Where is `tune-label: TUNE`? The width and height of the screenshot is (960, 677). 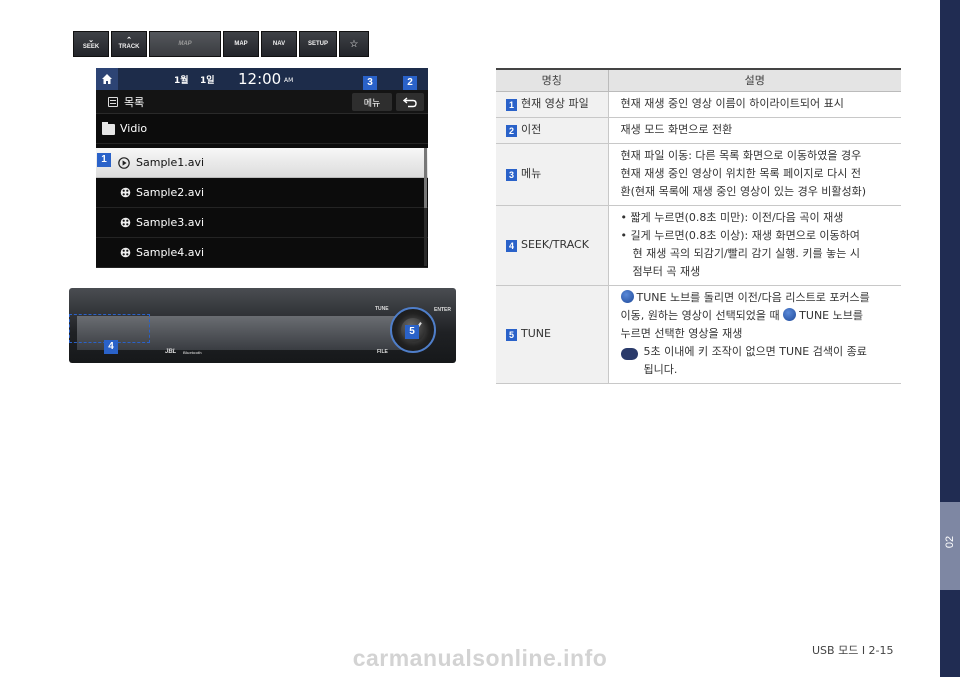
tune-label: TUNE is located at coordinates (382, 309).